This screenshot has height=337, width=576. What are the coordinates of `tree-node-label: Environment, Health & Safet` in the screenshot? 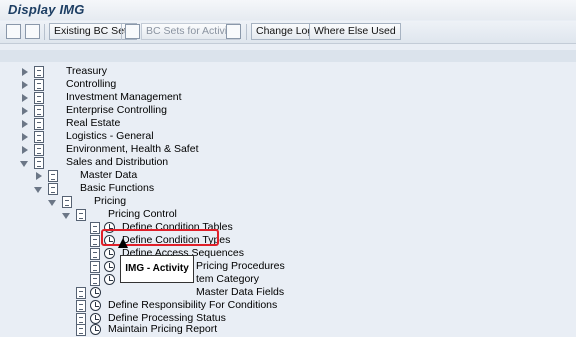 It's located at (132, 149).